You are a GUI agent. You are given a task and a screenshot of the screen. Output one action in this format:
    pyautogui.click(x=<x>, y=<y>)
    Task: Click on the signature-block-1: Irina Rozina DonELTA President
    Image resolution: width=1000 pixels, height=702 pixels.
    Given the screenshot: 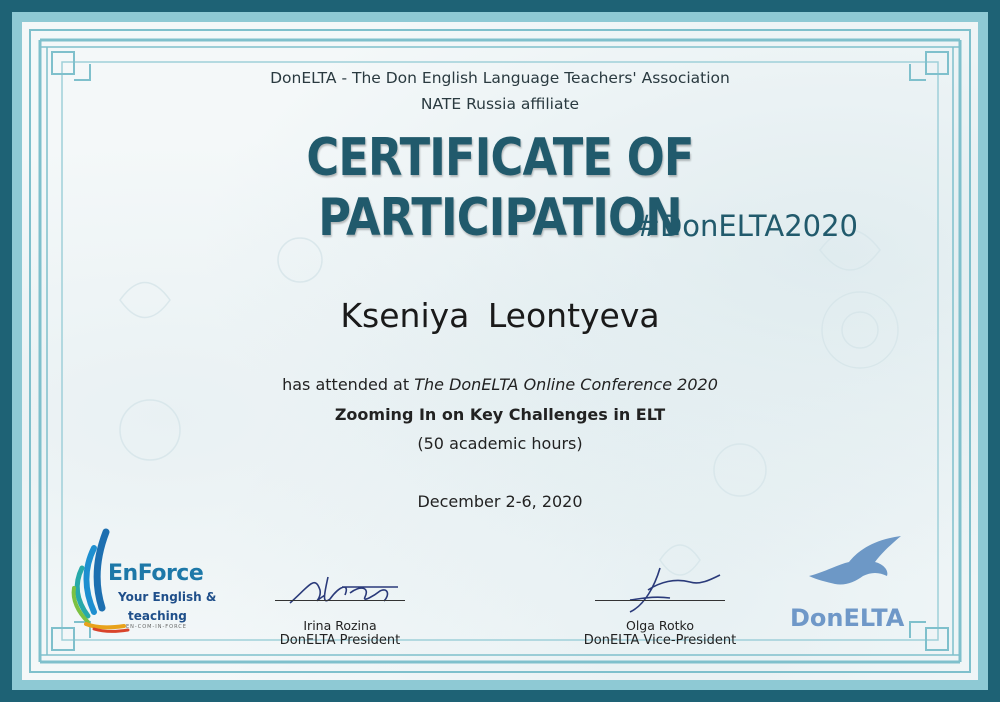 What is the action you would take?
    pyautogui.click(x=340, y=633)
    